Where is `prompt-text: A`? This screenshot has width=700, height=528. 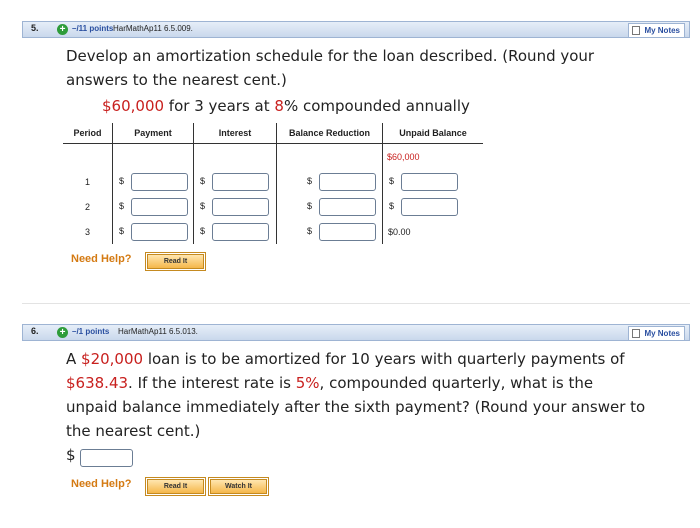 prompt-text: A is located at coordinates (74, 359).